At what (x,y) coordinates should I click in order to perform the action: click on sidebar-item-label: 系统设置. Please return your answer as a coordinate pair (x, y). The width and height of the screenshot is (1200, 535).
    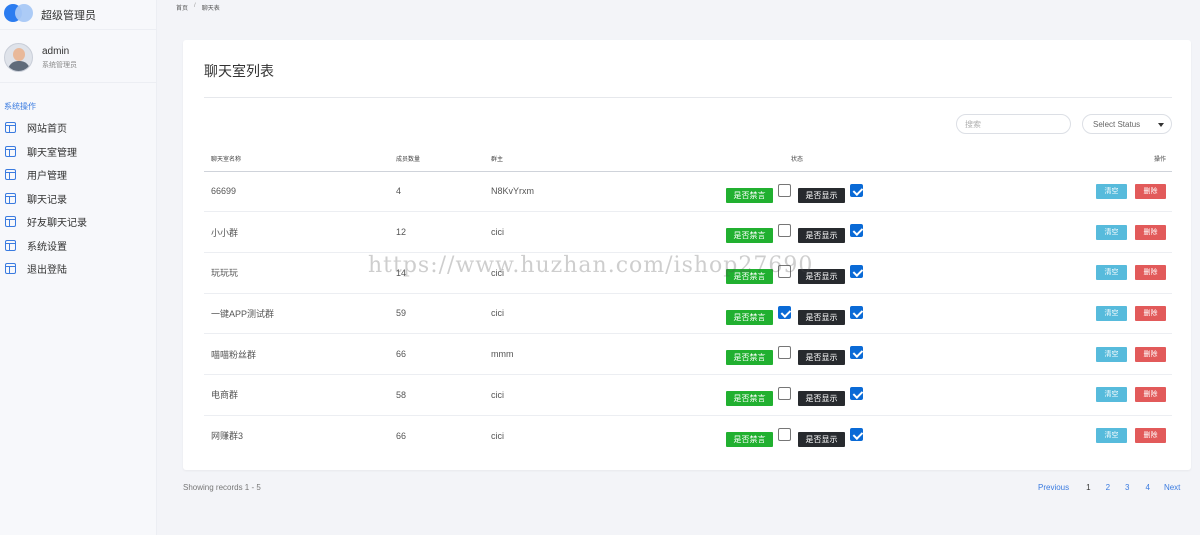
    Looking at the image, I should click on (47, 247).